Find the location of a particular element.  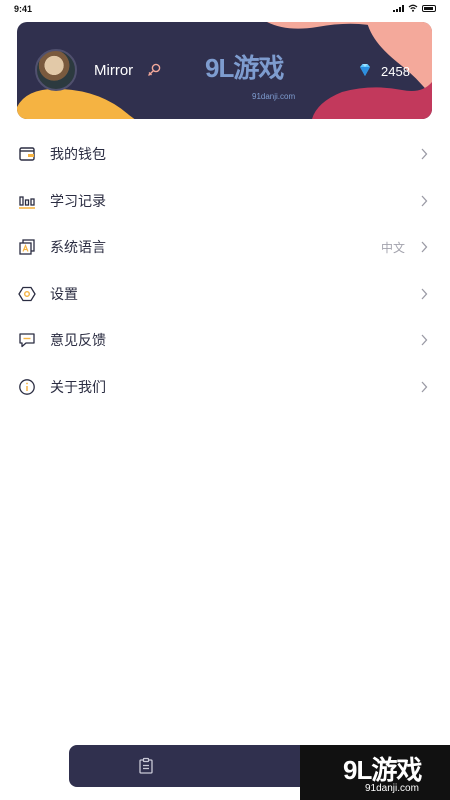

corner-watermark-logo: 9L游戏 is located at coordinates (382, 770).